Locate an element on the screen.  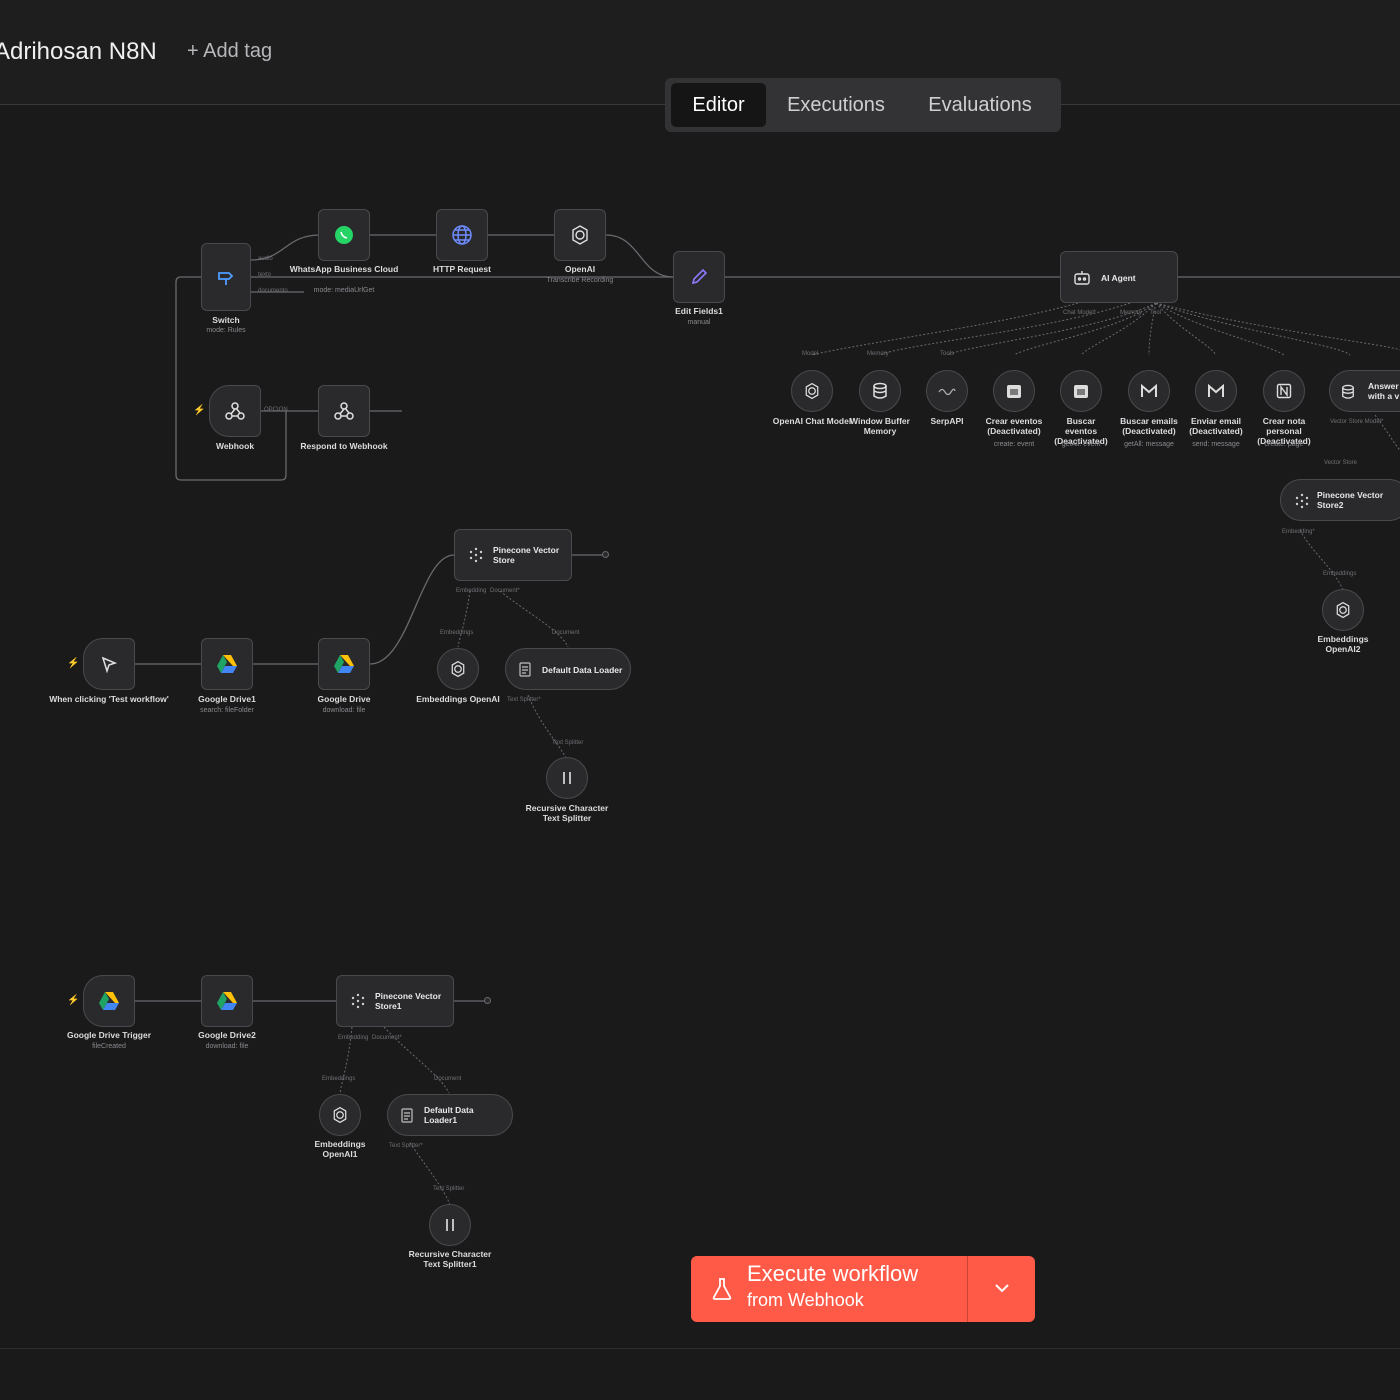
node-http-request is located at coordinates (462, 235).